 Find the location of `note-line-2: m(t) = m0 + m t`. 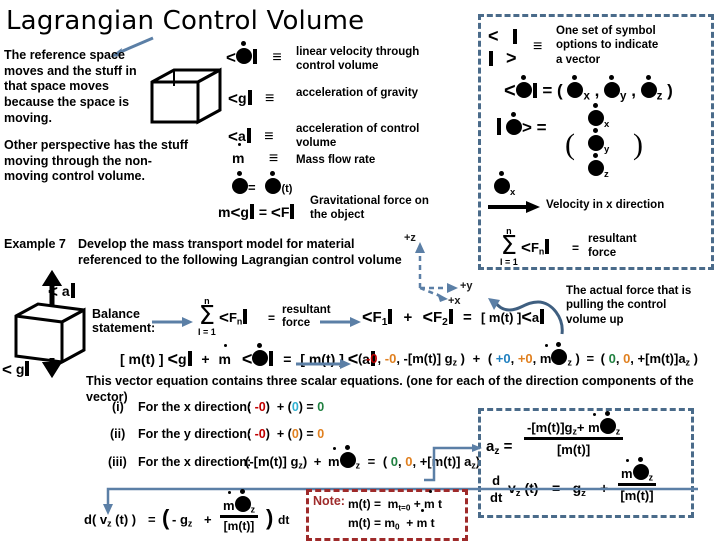

note-line-2: m(t) = m0 + m t is located at coordinates (391, 520).